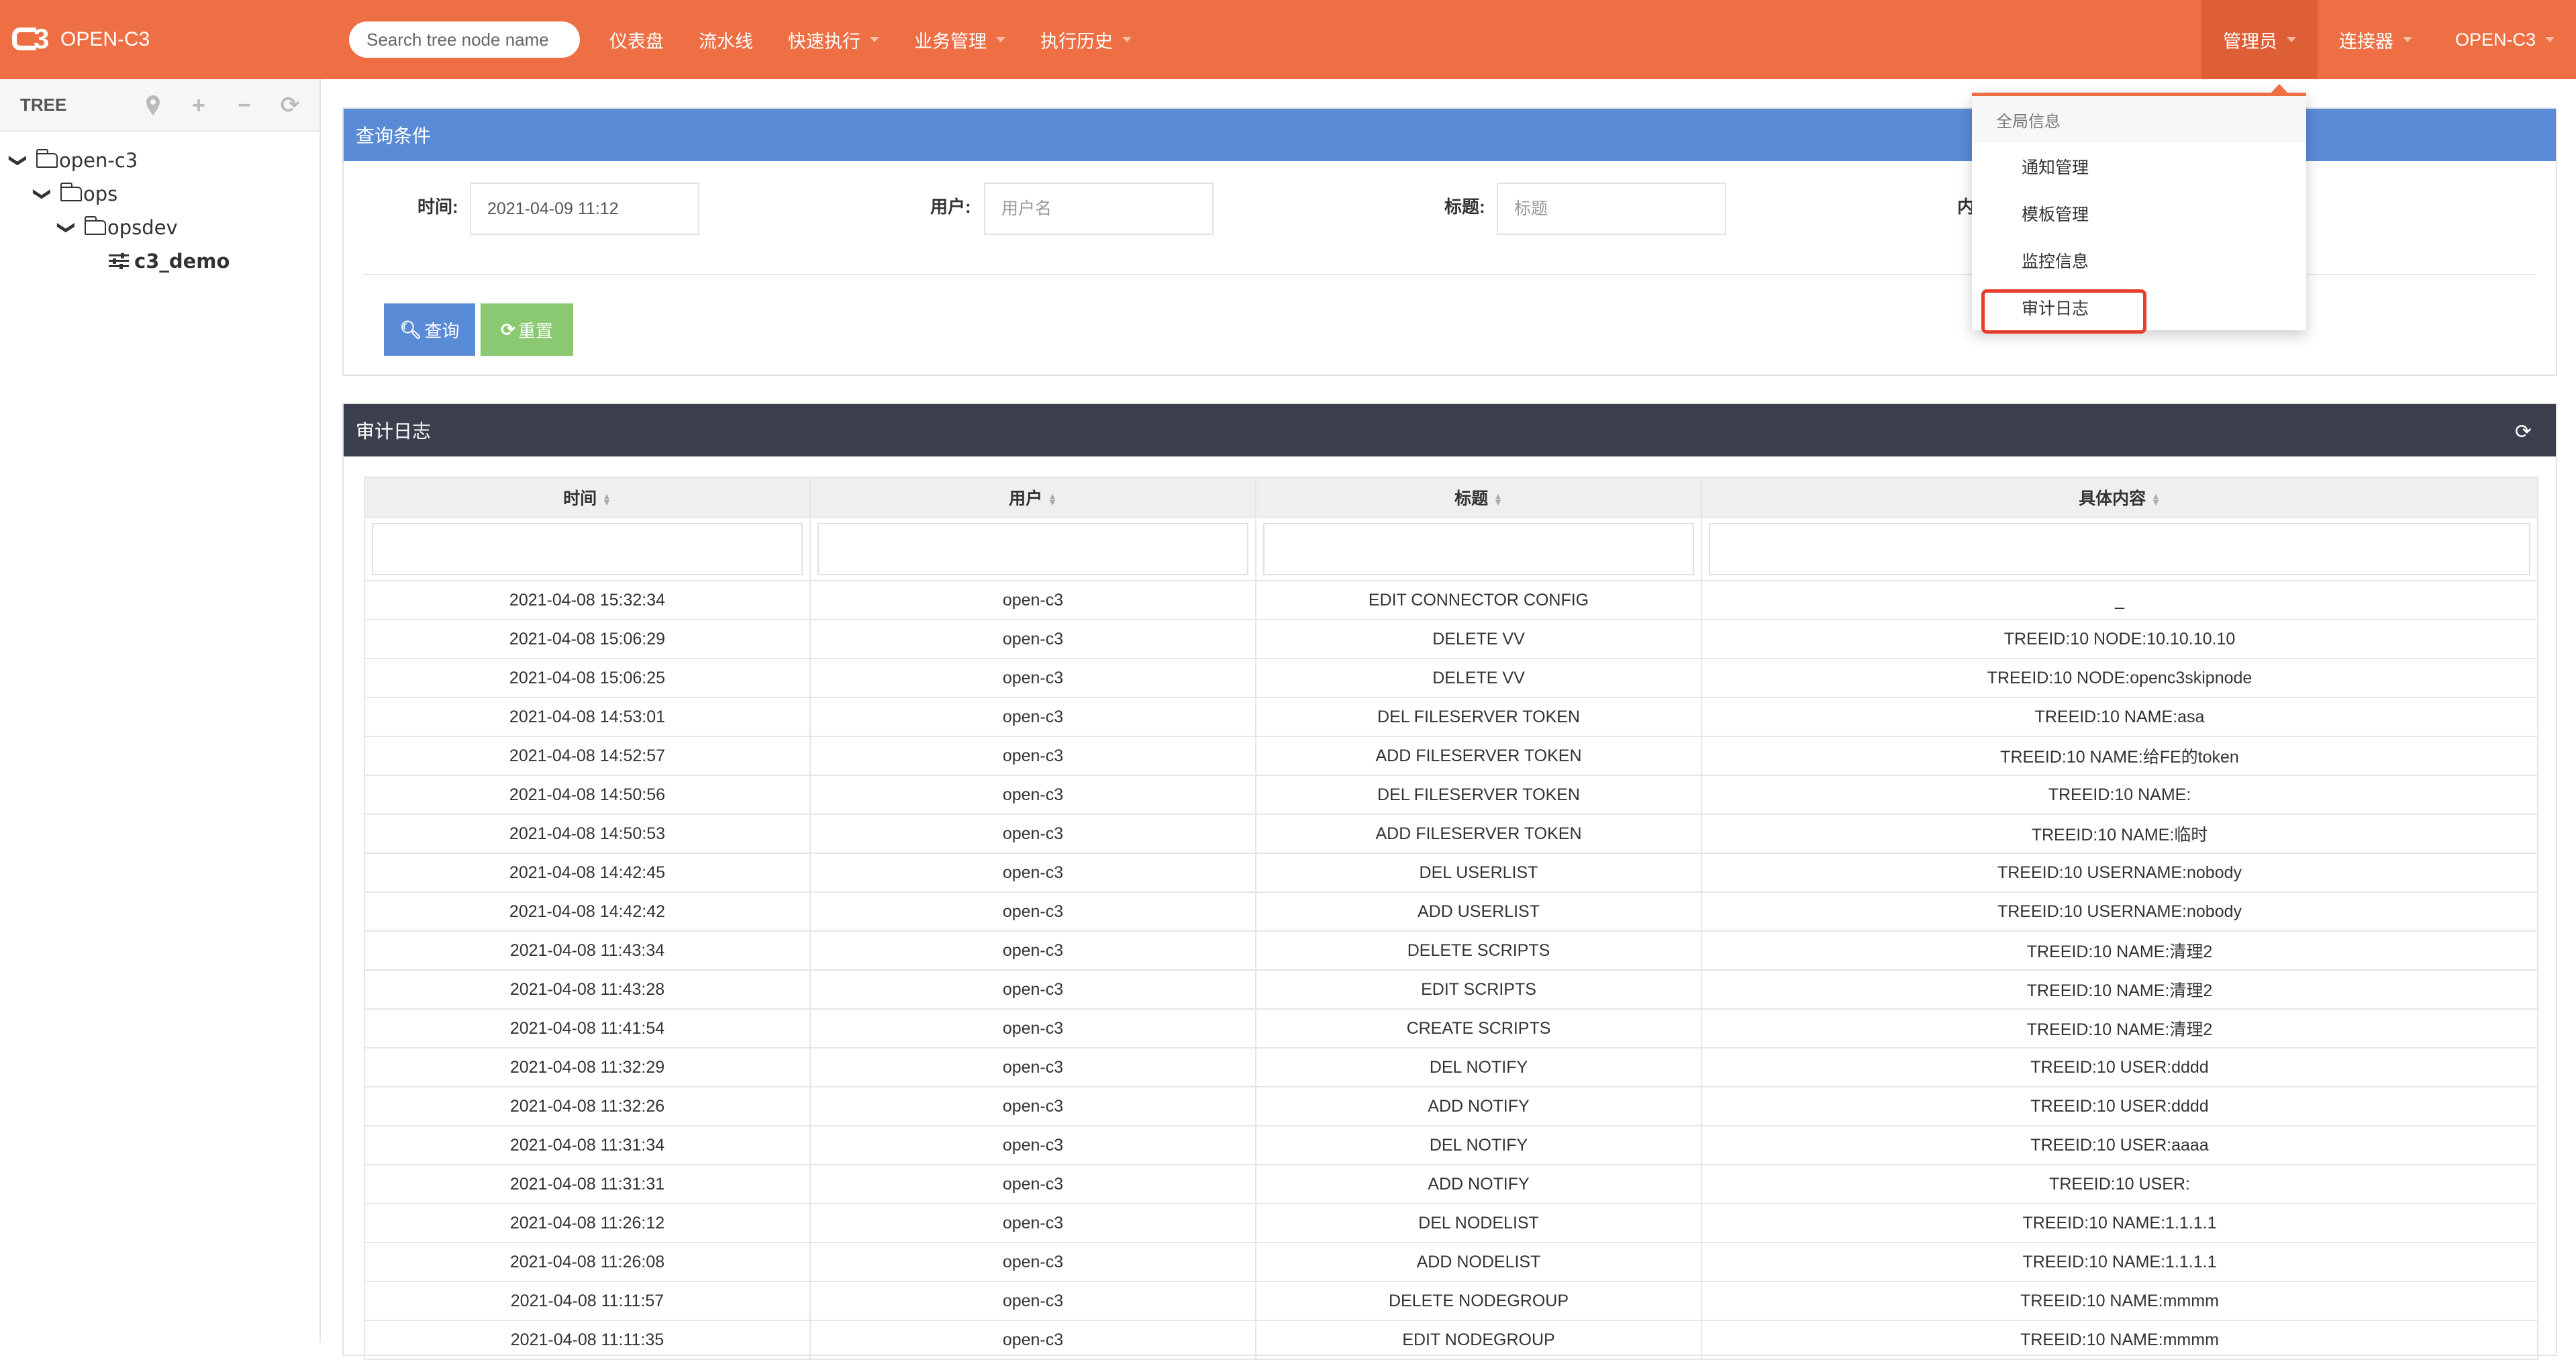 The height and width of the screenshot is (1360, 2576). What do you see at coordinates (1478, 1262) in the screenshot?
I see `cell-title: ADD NODELIST` at bounding box center [1478, 1262].